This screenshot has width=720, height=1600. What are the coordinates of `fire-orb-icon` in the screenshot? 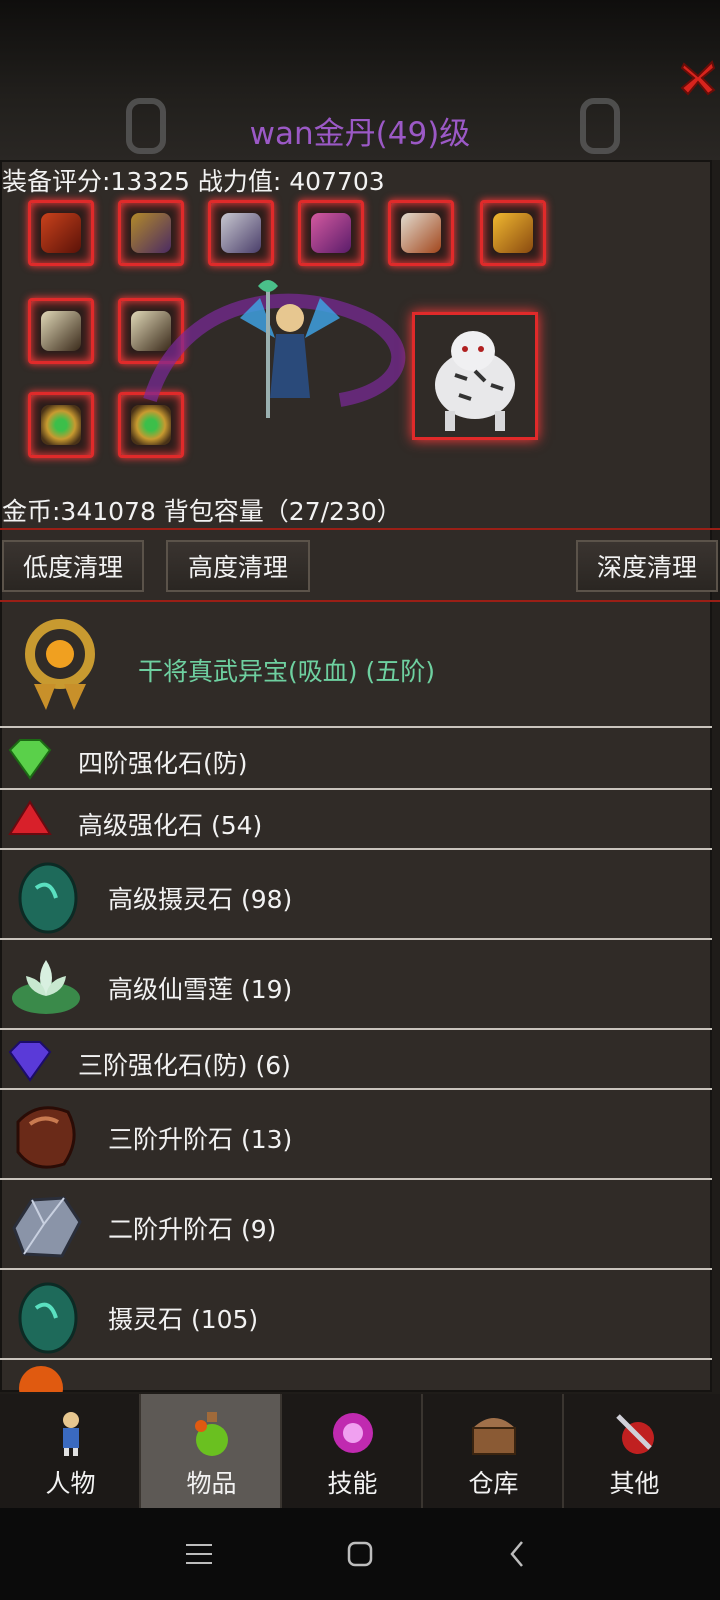 It's located at (41, 1379).